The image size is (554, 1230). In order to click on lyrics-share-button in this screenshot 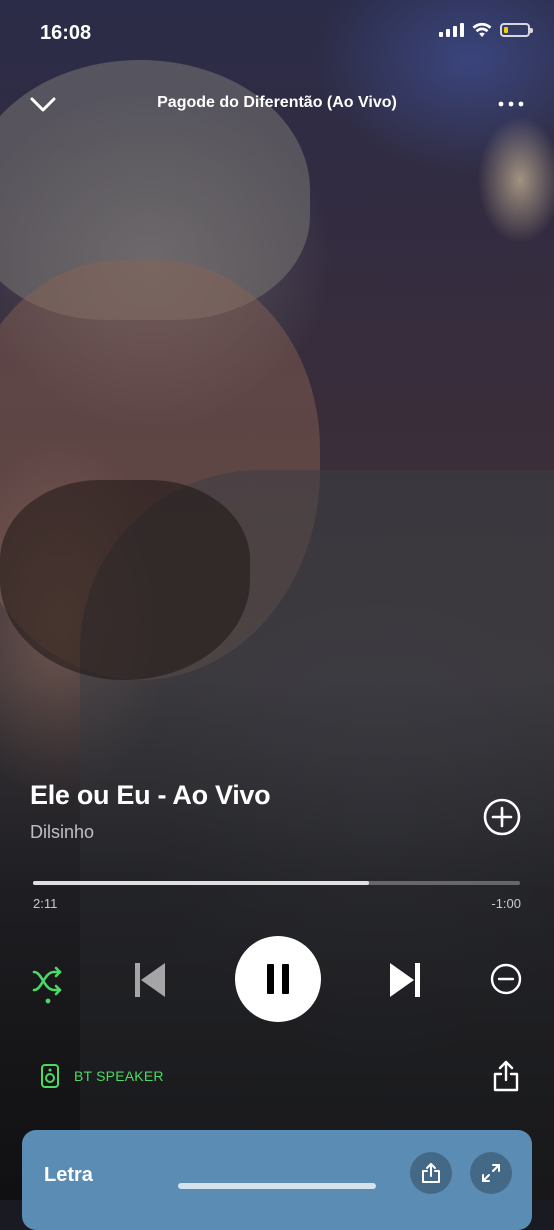, I will do `click(431, 1173)`.